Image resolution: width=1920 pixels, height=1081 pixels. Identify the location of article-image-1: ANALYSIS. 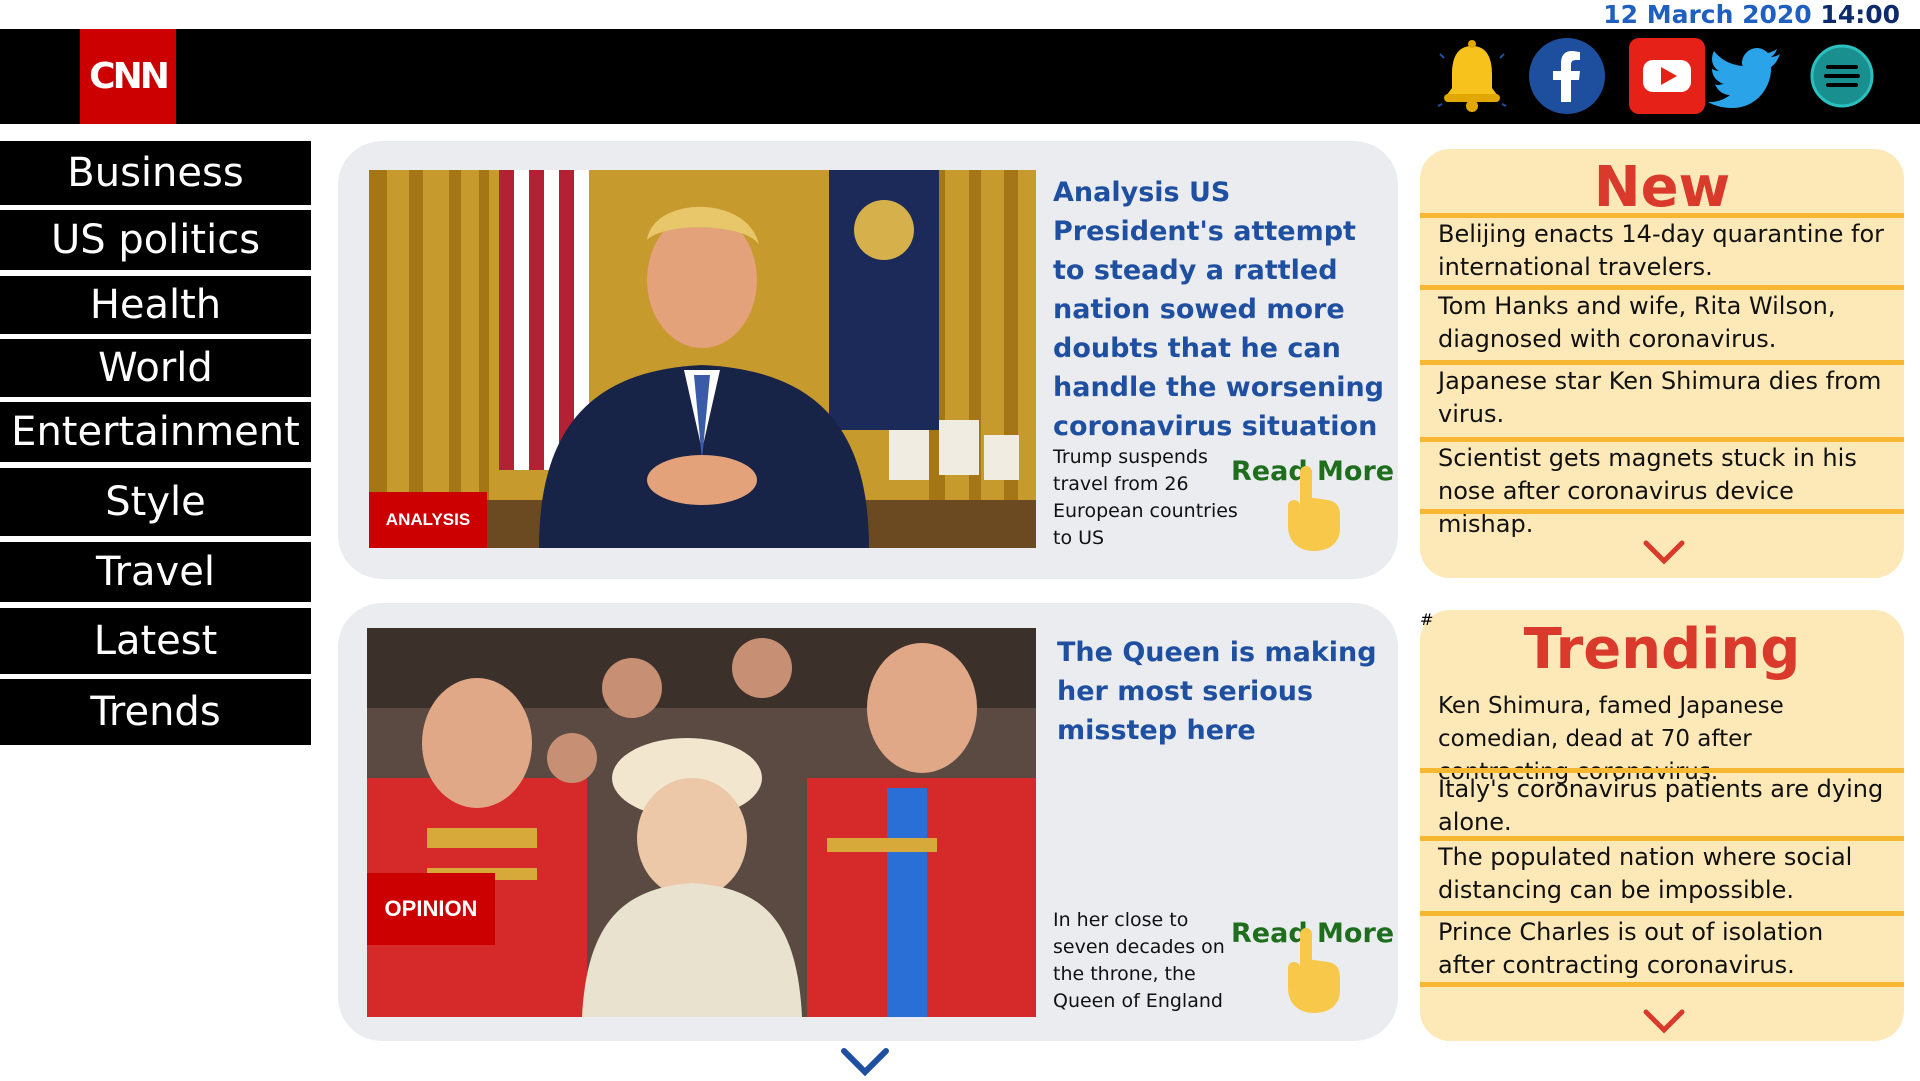
(702, 359).